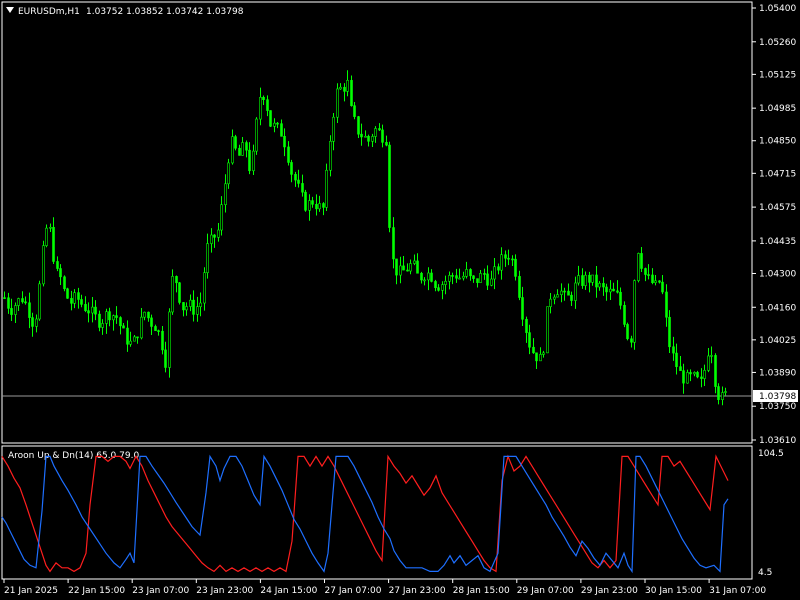 This screenshot has width=800, height=600. Describe the element at coordinates (49, 12) in the screenshot. I see `symbol-label: EURUSDm,H1` at that location.